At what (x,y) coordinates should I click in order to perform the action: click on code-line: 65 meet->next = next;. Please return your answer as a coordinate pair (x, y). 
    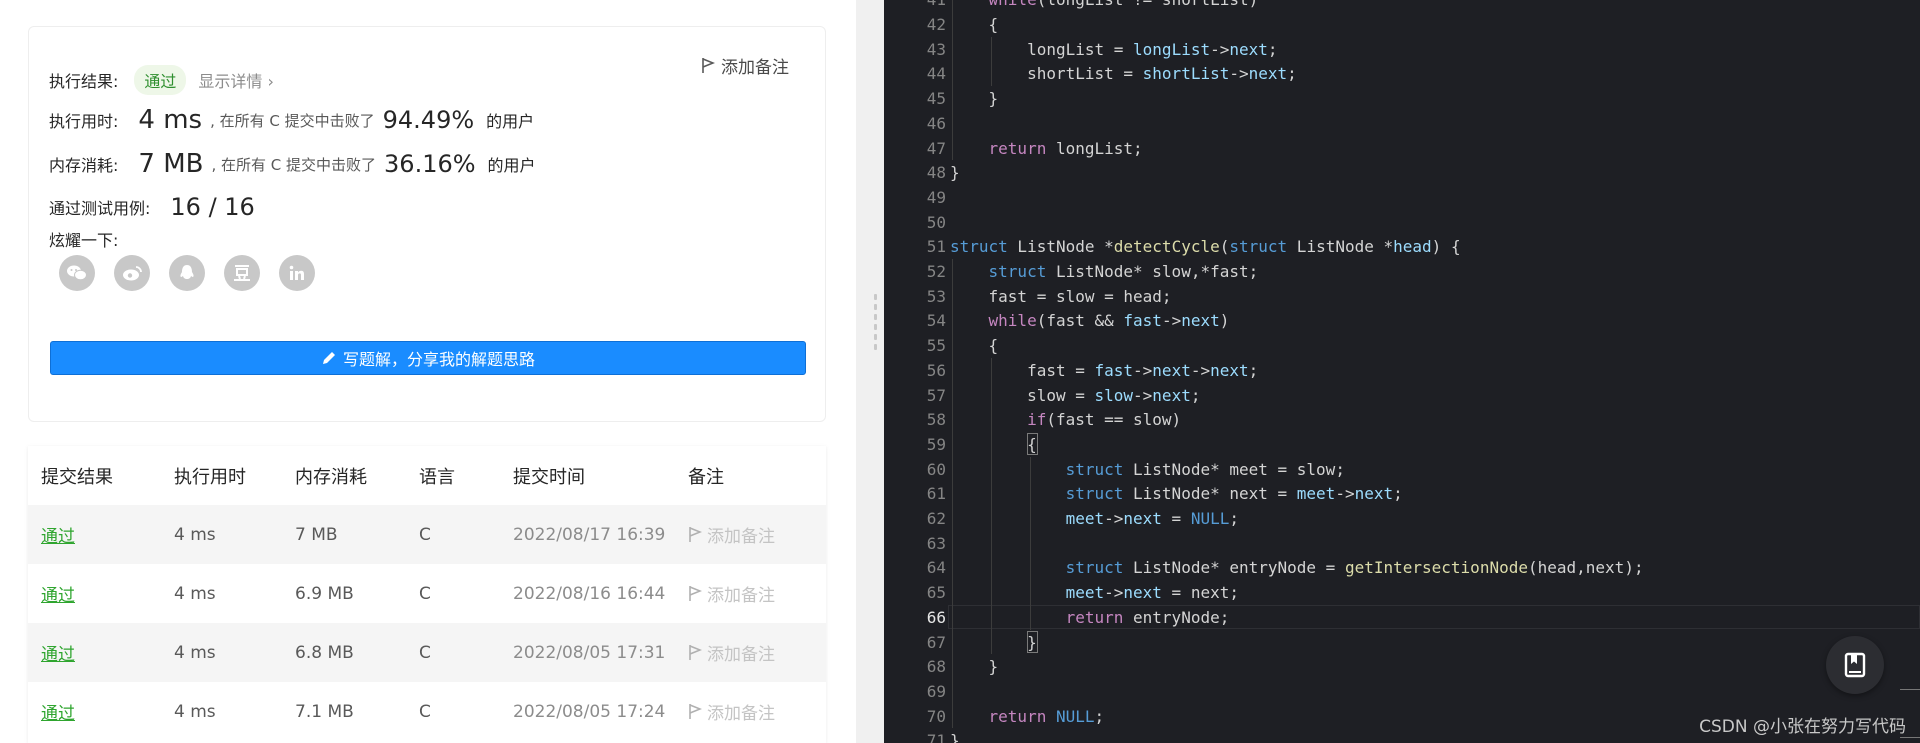
    Looking at the image, I should click on (1402, 592).